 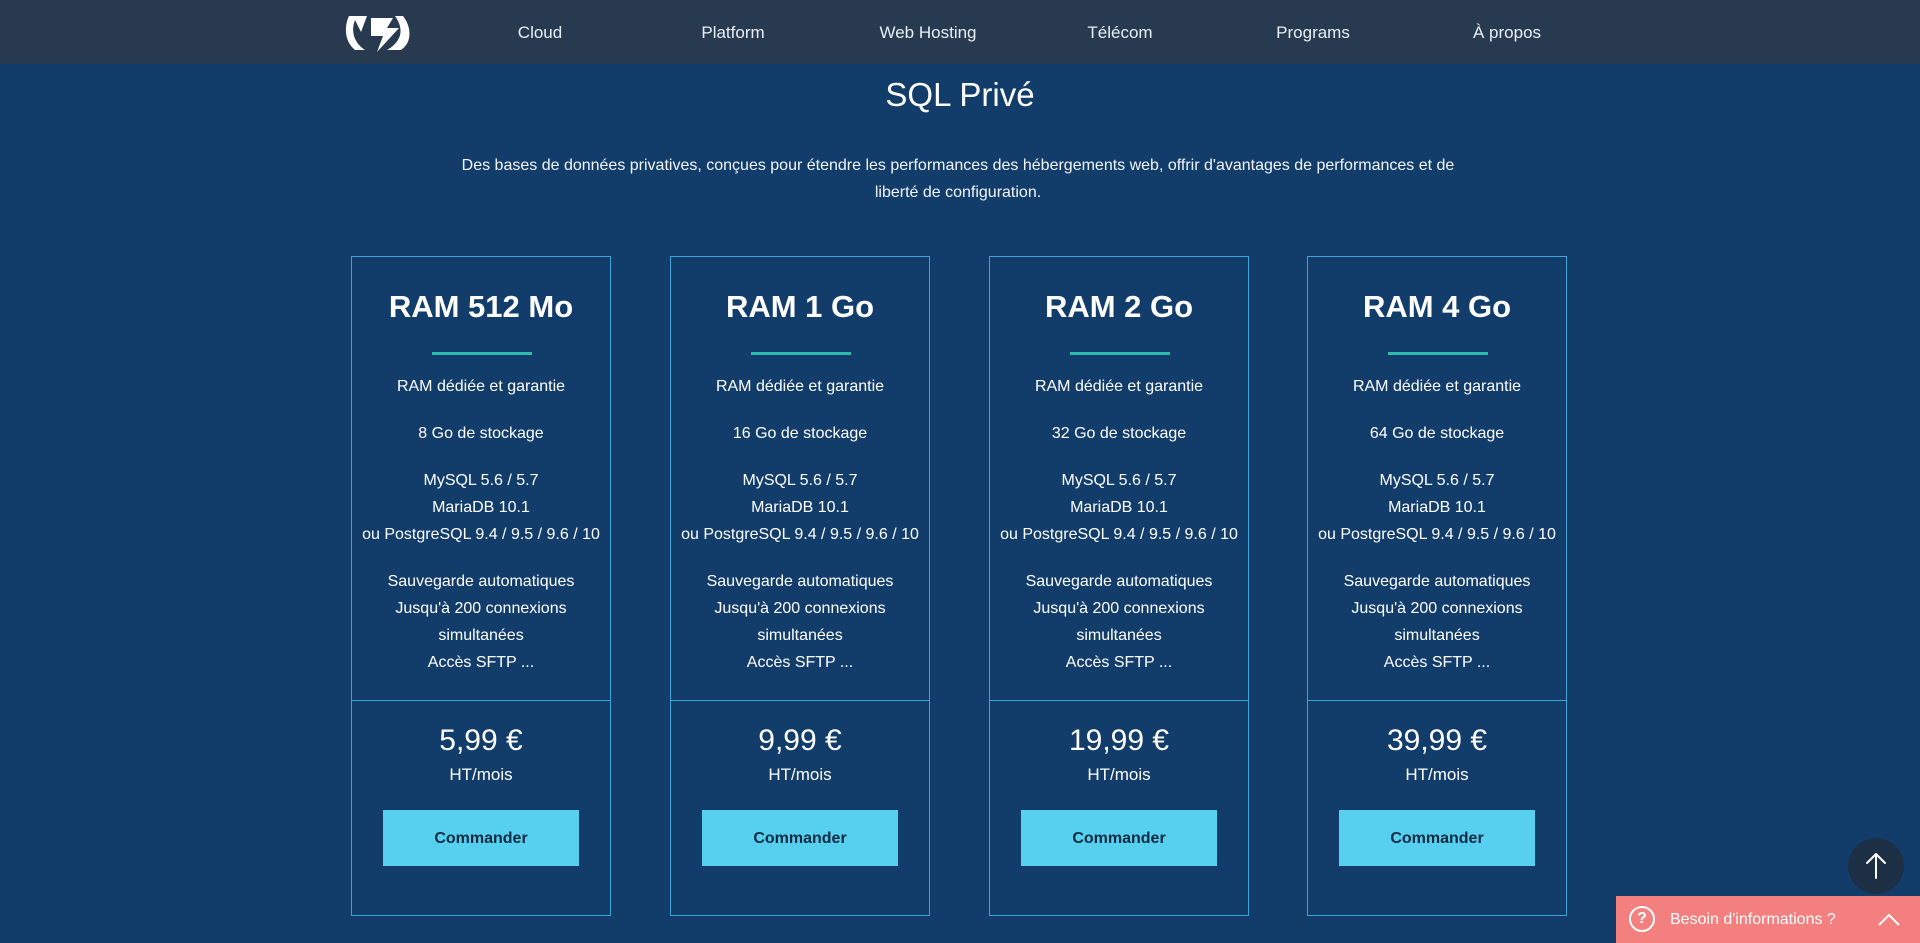 I want to click on logo-icon, so click(x=377, y=34).